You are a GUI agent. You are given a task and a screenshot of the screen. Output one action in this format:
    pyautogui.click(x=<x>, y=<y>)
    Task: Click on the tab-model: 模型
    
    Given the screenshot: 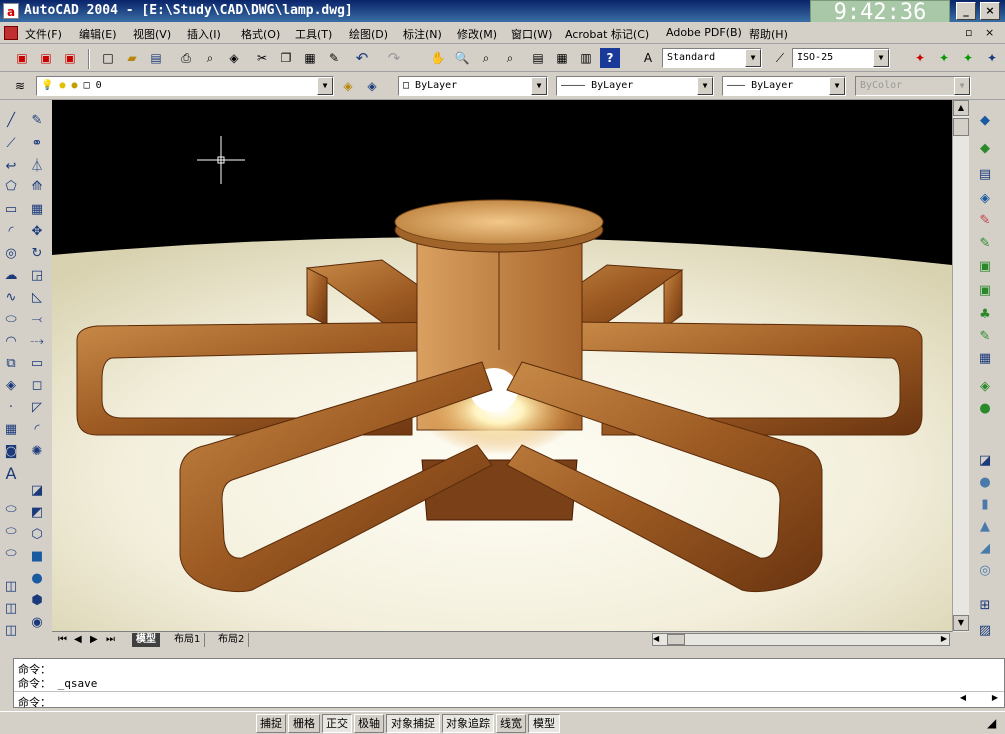 What is the action you would take?
    pyautogui.click(x=146, y=640)
    